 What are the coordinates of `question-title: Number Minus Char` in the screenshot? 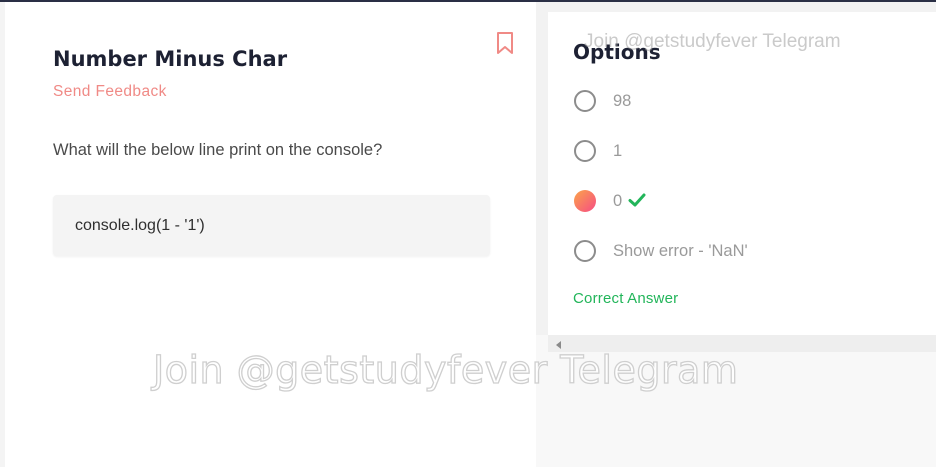 It's located at (170, 59).